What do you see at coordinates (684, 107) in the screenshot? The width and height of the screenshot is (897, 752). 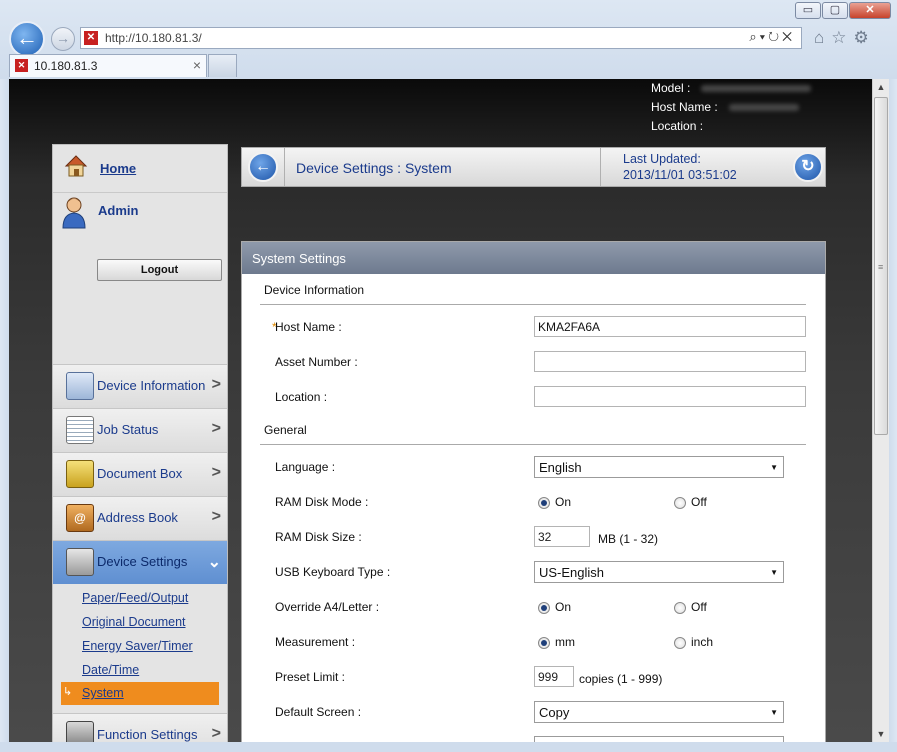 I see `host-name-label: Host Name :` at bounding box center [684, 107].